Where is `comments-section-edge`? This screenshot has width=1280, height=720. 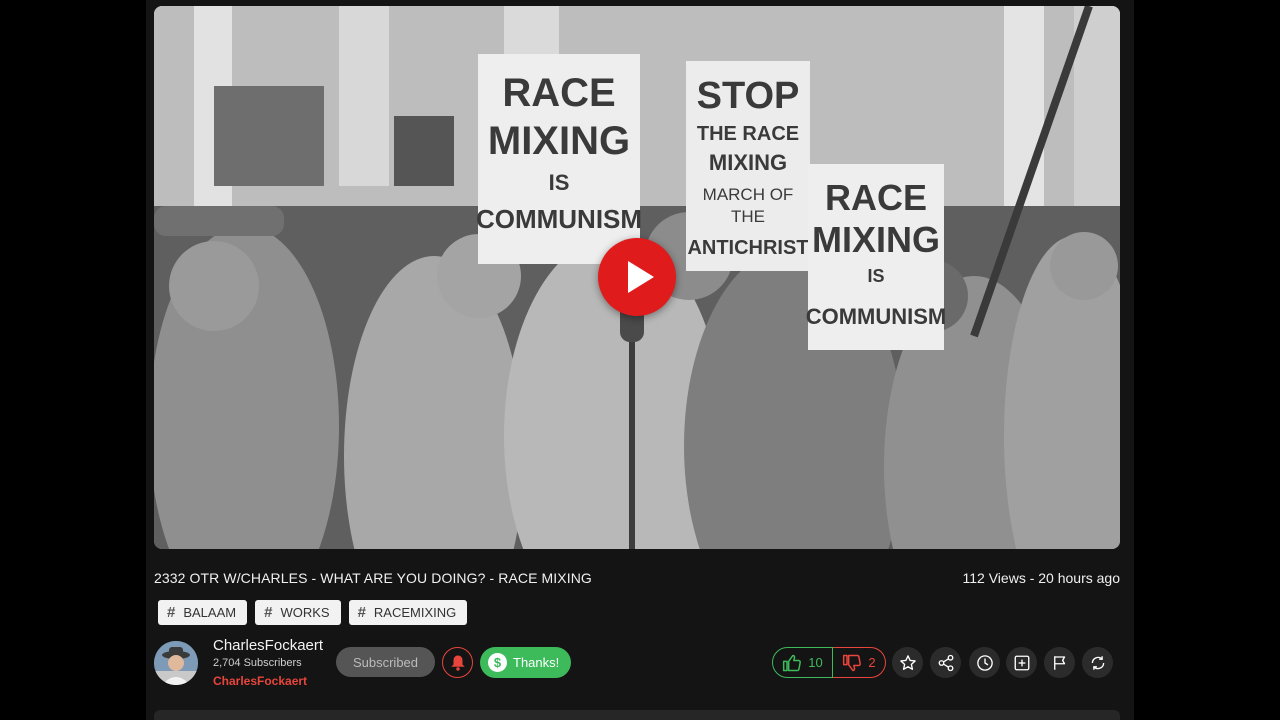
comments-section-edge is located at coordinates (637, 715).